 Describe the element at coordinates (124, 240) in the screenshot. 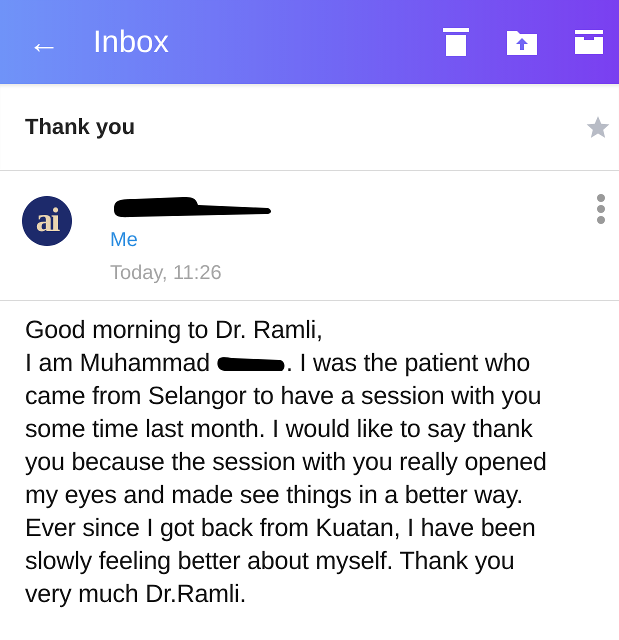

I see `recipient-label: Me` at that location.